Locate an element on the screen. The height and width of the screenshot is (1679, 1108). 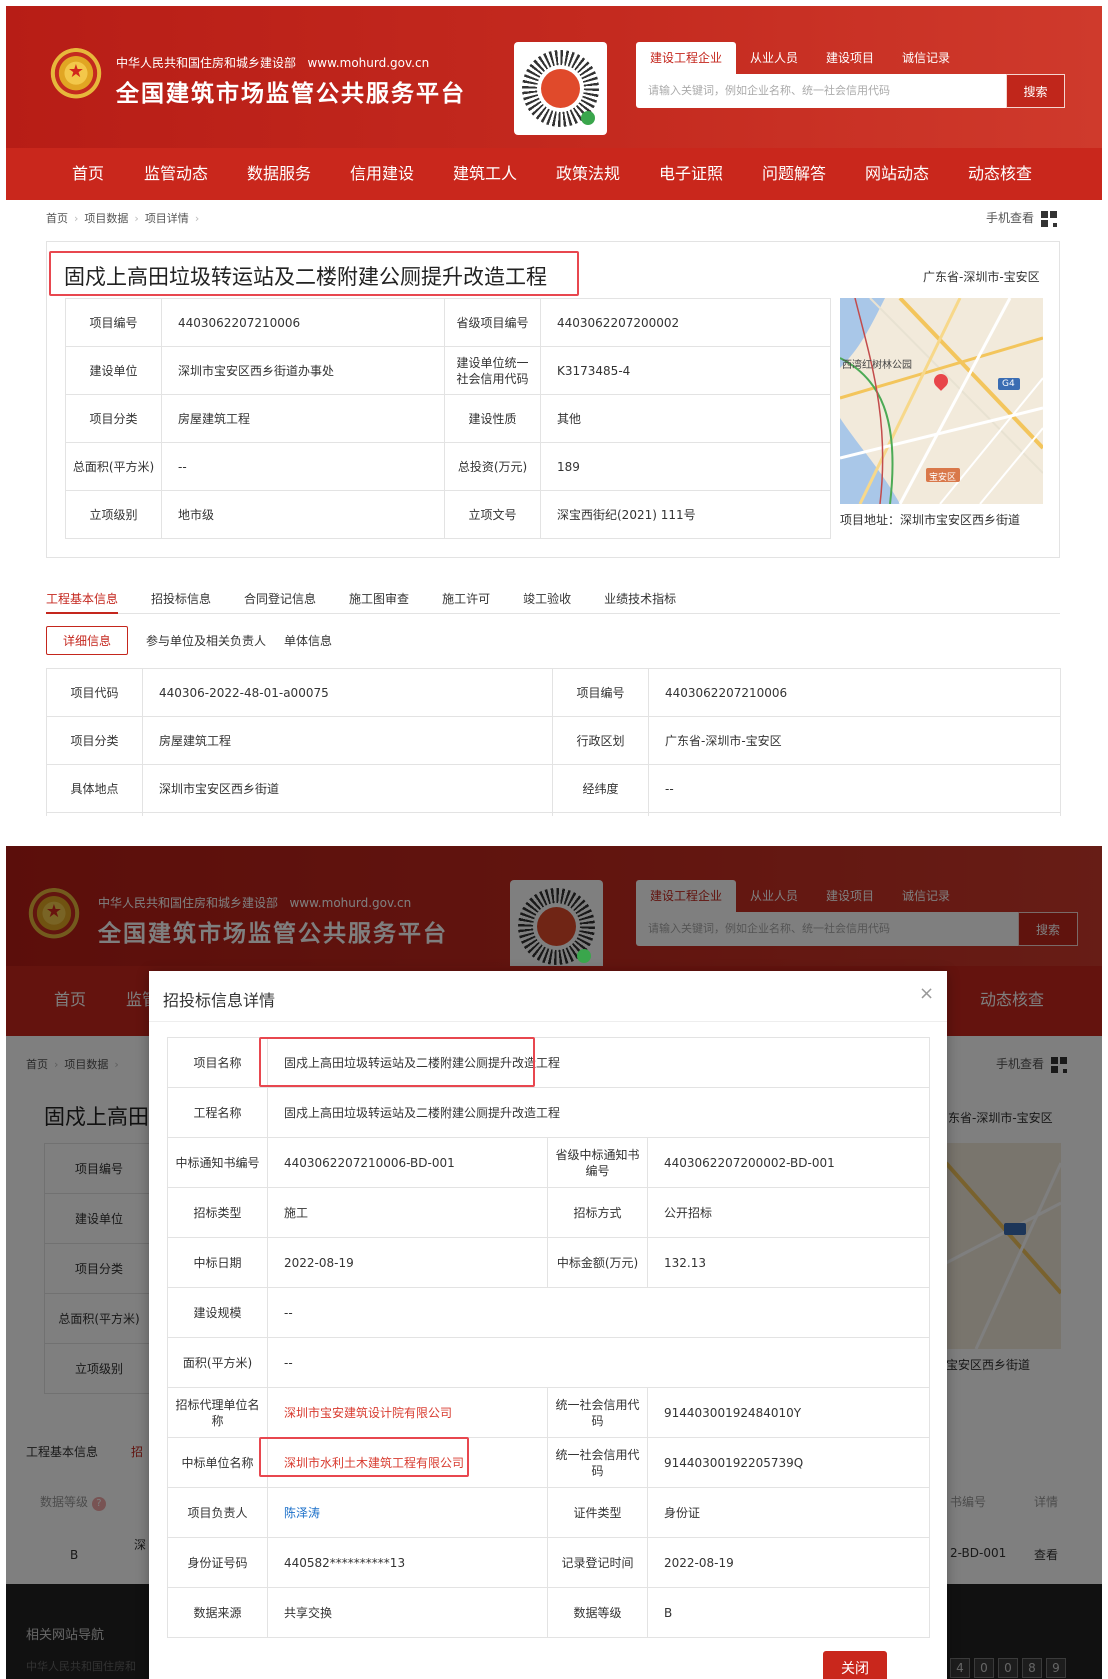
value-admin-region: 广东省-深圳市-宝安区 is located at coordinates (854, 740).